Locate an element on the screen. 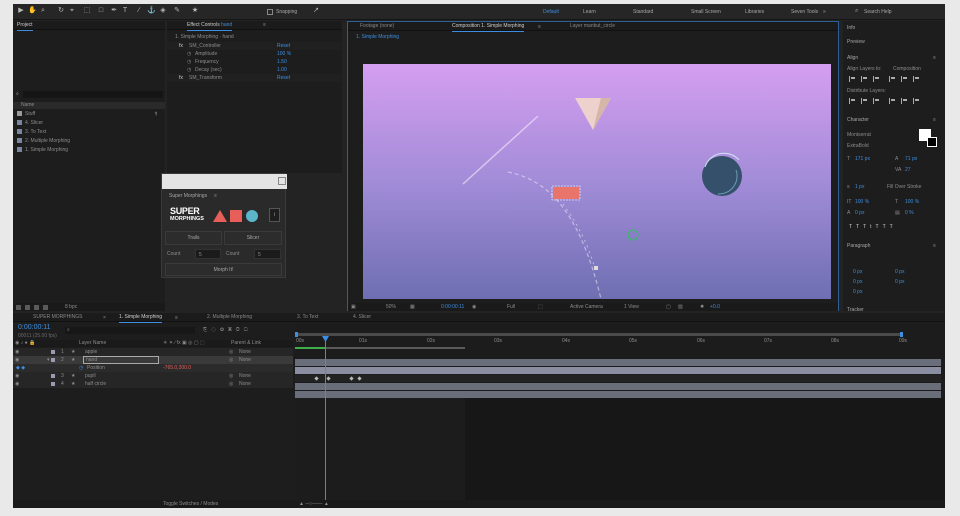 Image resolution: width=960 pixels, height=516 pixels. anchor-point-icon is located at coordinates (633, 235).